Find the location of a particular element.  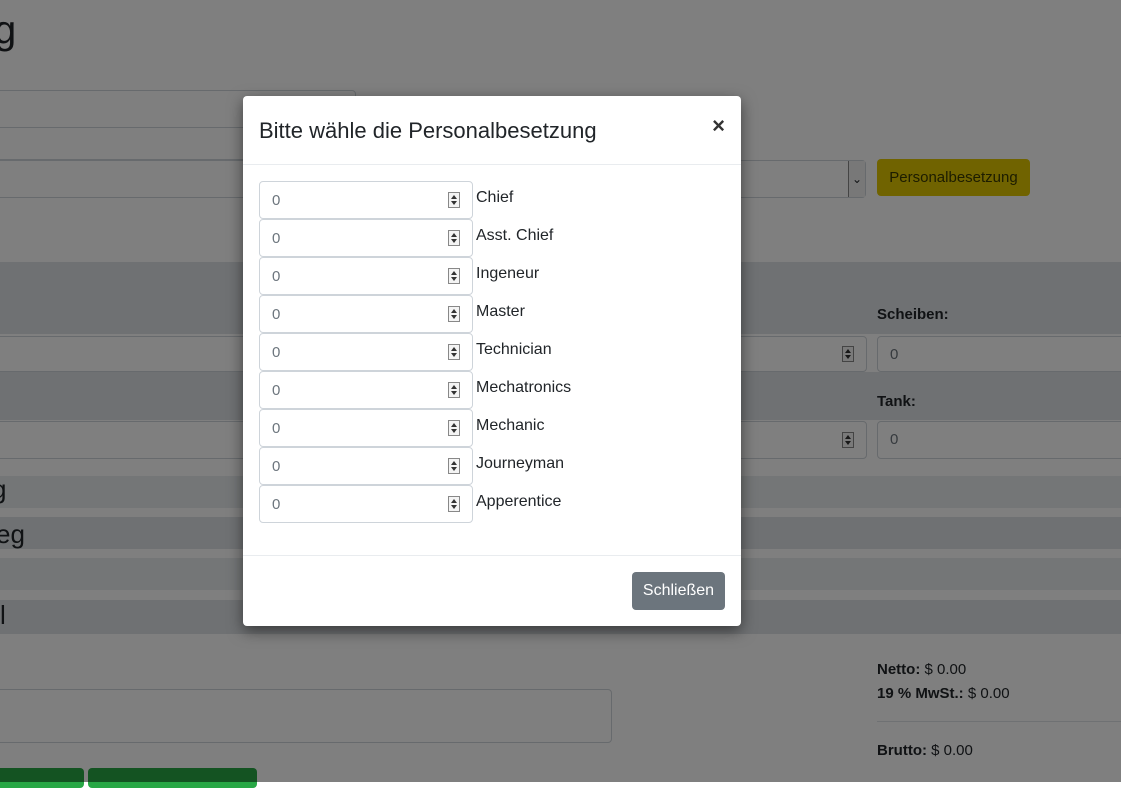

journeyman-input: 0 is located at coordinates (366, 466).